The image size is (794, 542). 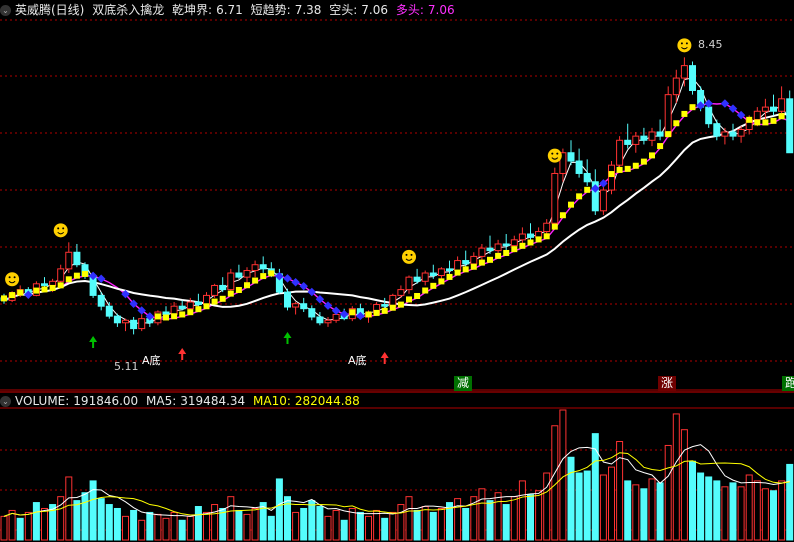 I want to click on short-trend-value: 7.38, so click(x=308, y=10).